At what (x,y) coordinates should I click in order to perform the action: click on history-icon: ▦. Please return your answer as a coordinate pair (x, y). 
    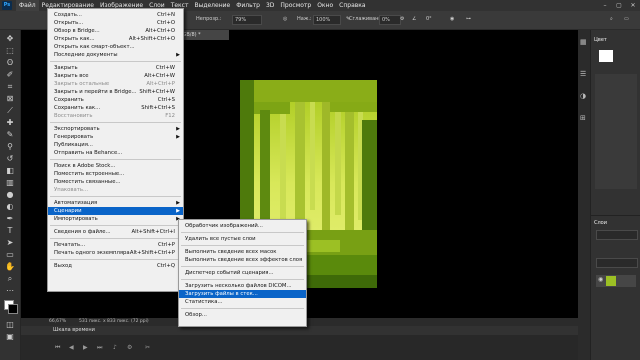
    Looking at the image, I should click on (583, 42).